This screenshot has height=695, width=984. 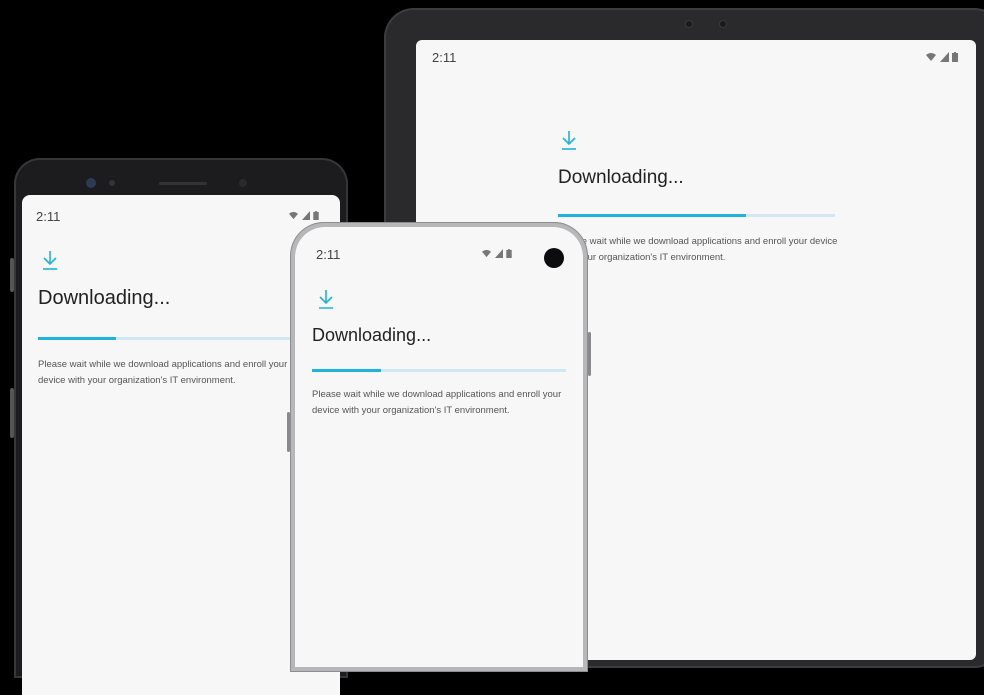 What do you see at coordinates (689, 24) in the screenshot?
I see `camera-dot` at bounding box center [689, 24].